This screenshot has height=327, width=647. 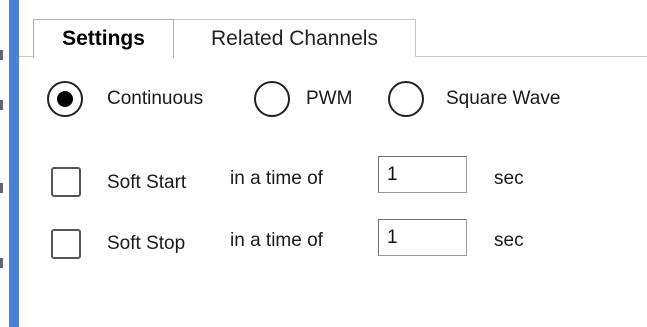 I want to click on tab-related-channels: Related Channels, so click(x=294, y=38).